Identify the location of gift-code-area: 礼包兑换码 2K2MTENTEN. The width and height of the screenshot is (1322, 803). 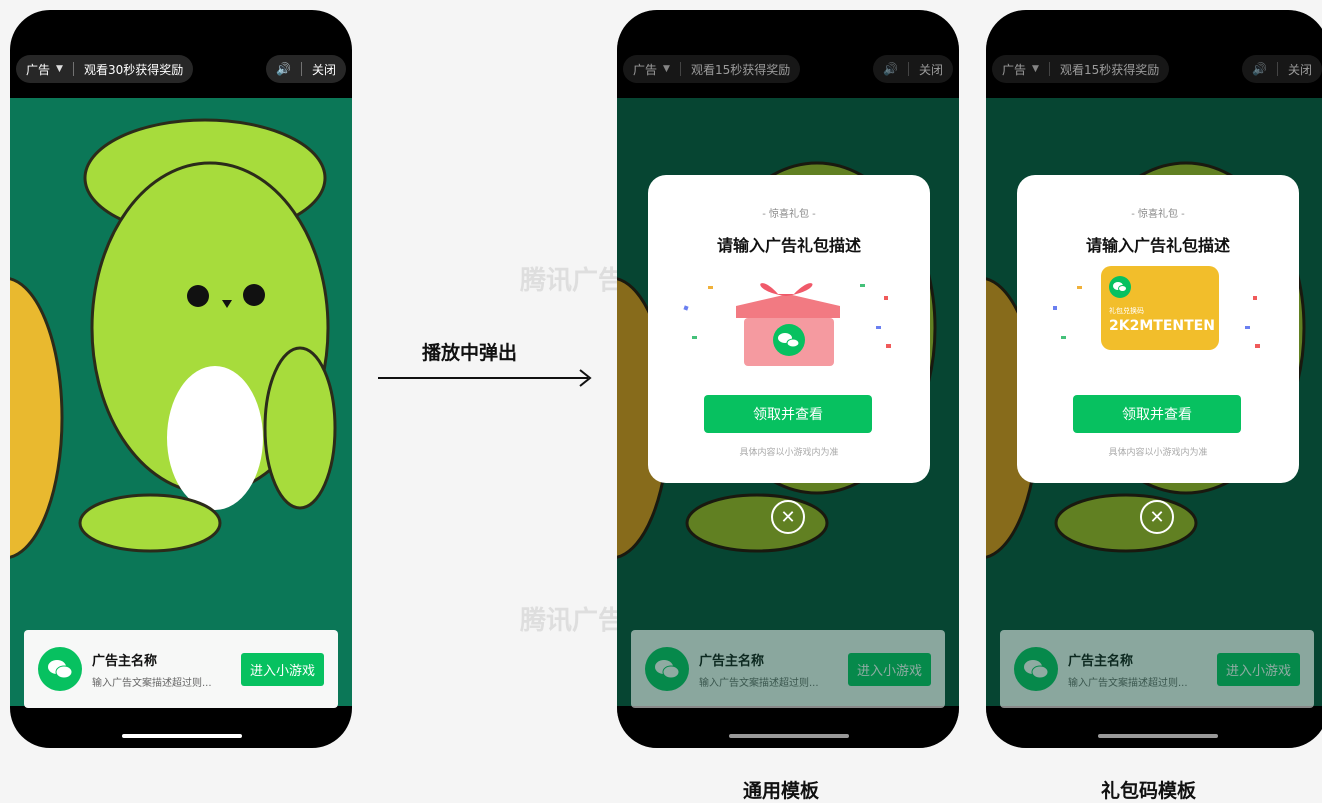
(1158, 321).